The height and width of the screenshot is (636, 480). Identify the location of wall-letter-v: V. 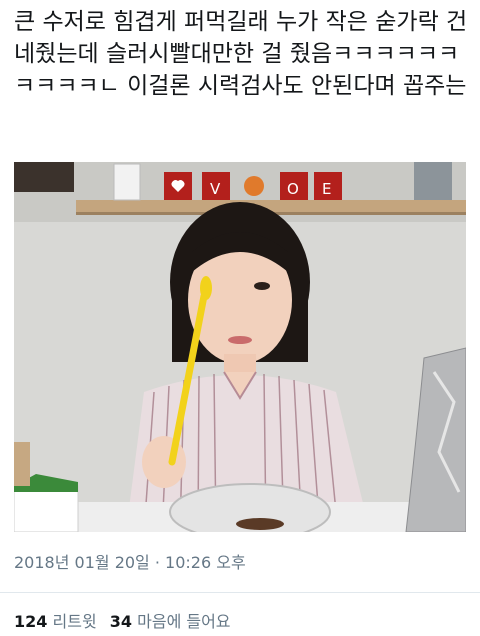
(215, 189).